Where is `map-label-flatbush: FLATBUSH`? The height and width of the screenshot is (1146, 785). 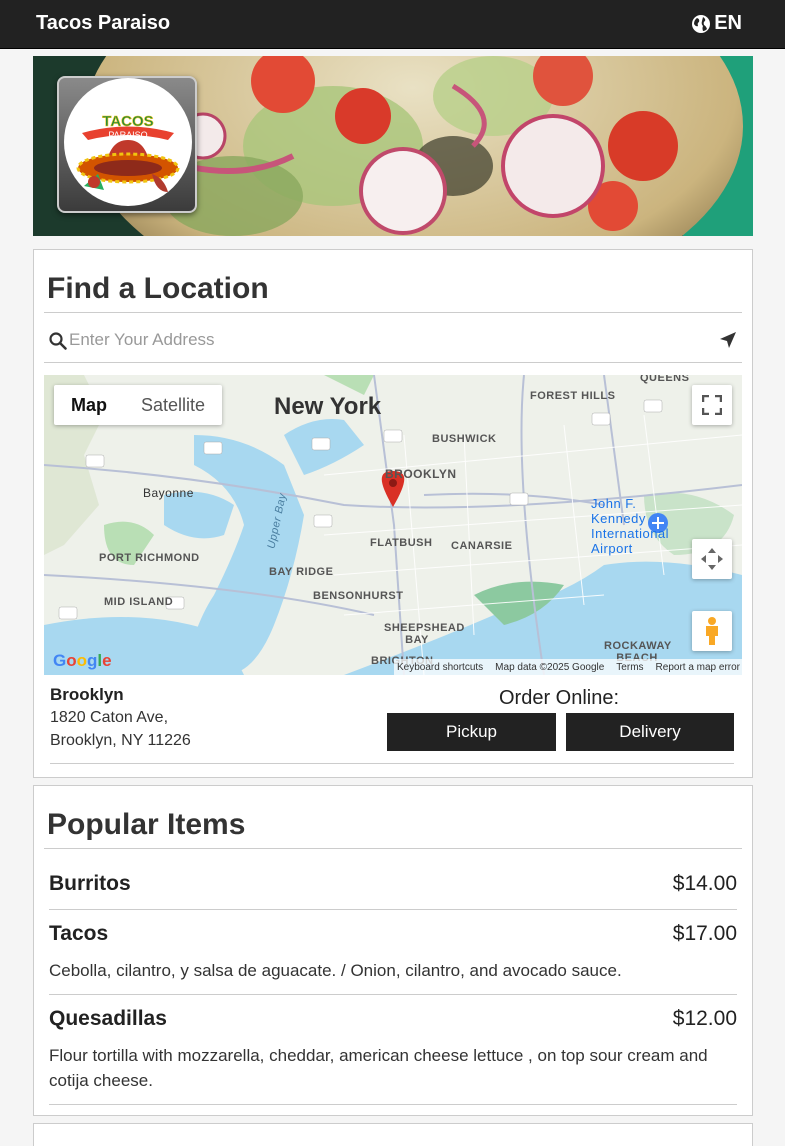
map-label-flatbush: FLATBUSH is located at coordinates (401, 543).